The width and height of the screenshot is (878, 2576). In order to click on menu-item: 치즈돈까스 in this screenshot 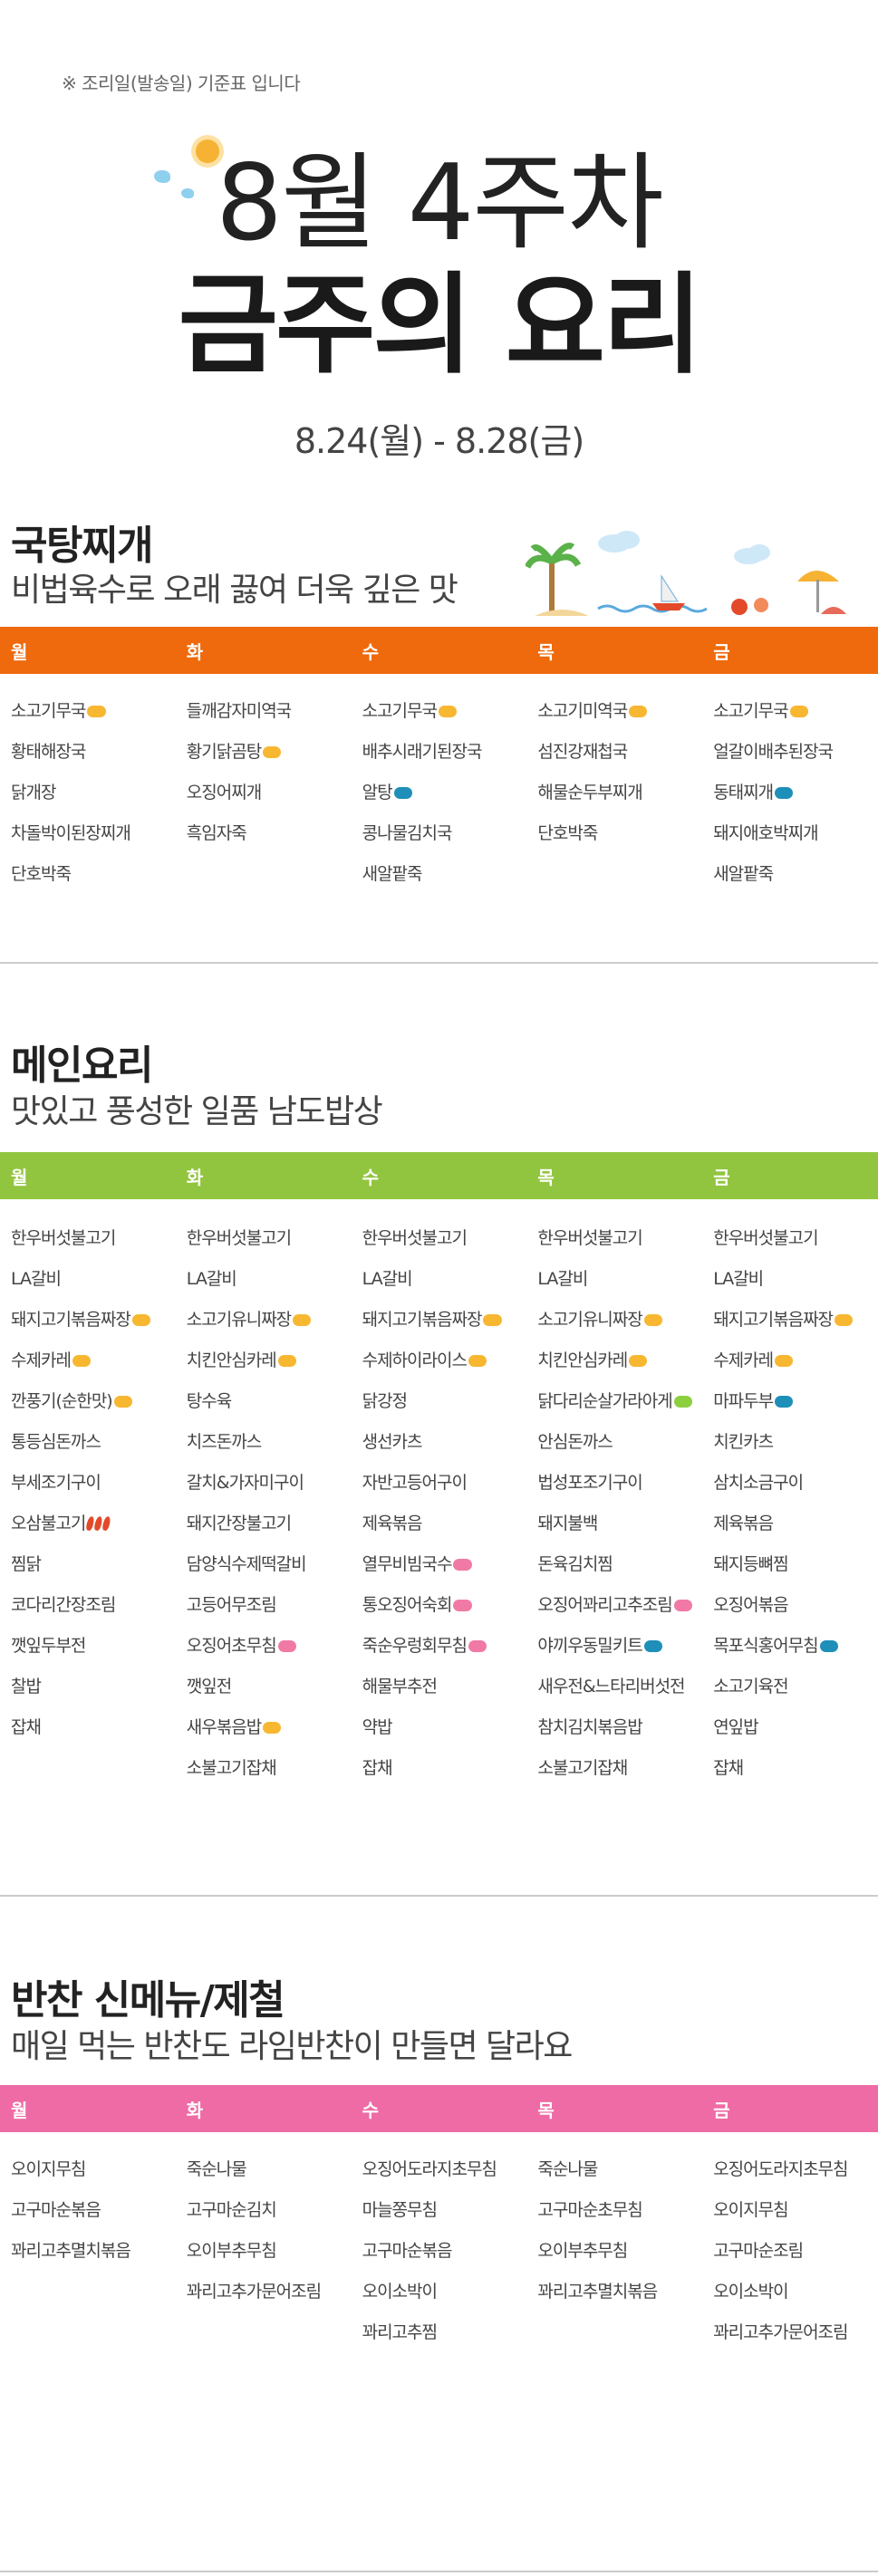, I will do `click(269, 1448)`.